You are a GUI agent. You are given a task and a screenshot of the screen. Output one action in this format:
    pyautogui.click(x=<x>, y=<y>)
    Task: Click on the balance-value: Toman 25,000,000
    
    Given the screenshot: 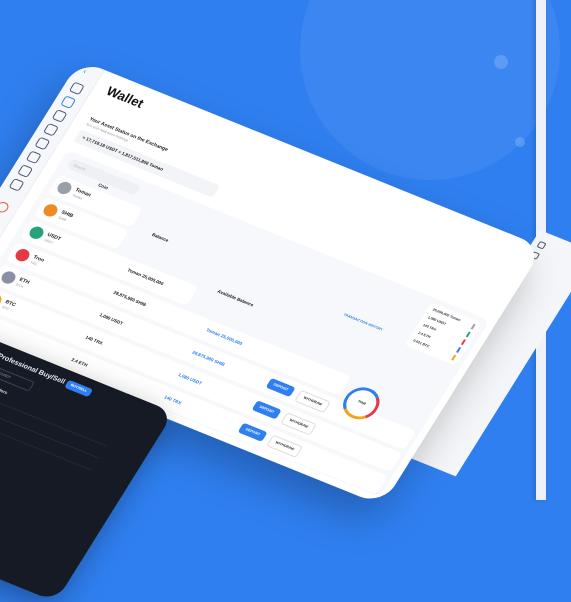 What is the action you would take?
    pyautogui.click(x=145, y=277)
    